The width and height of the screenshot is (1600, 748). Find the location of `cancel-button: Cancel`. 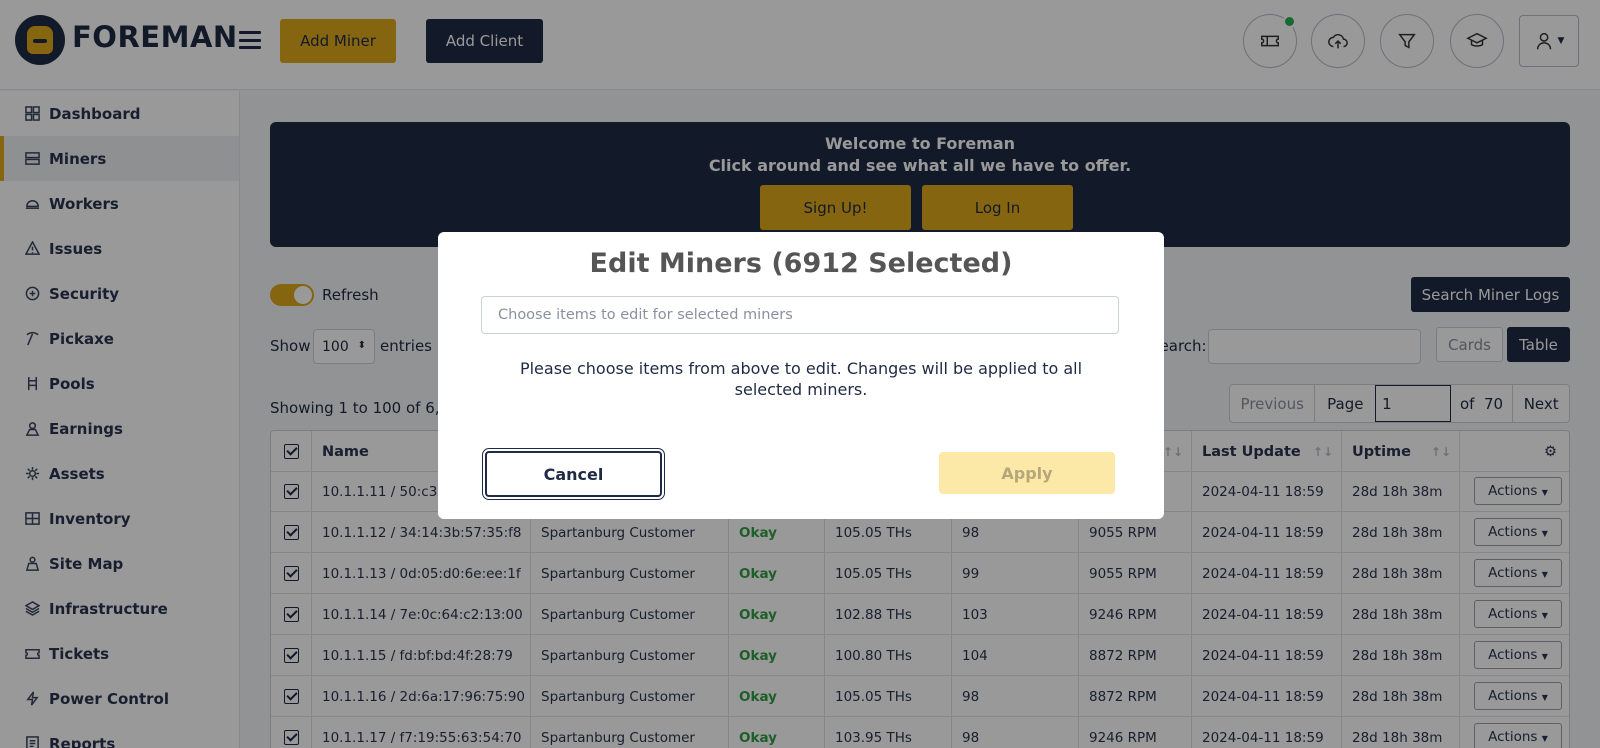

cancel-button: Cancel is located at coordinates (573, 474).